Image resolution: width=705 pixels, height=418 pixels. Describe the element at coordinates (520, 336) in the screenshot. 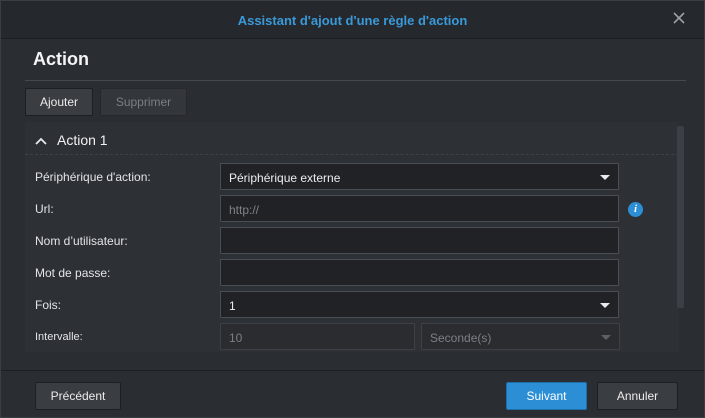

I see `interval-unit-select: Seconde(s)` at that location.